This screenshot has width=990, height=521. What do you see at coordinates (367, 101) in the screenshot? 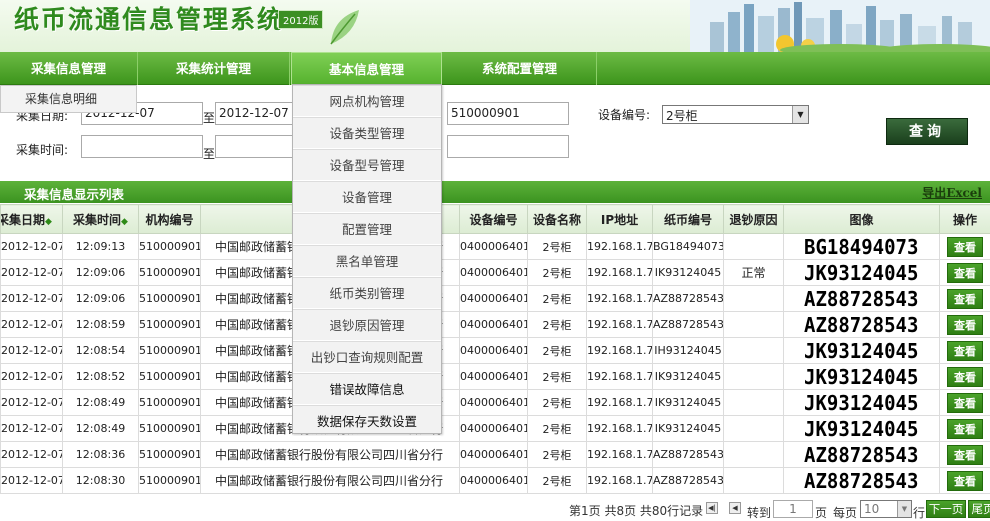
I see `dropdown-item: 网点机构管理` at bounding box center [367, 101].